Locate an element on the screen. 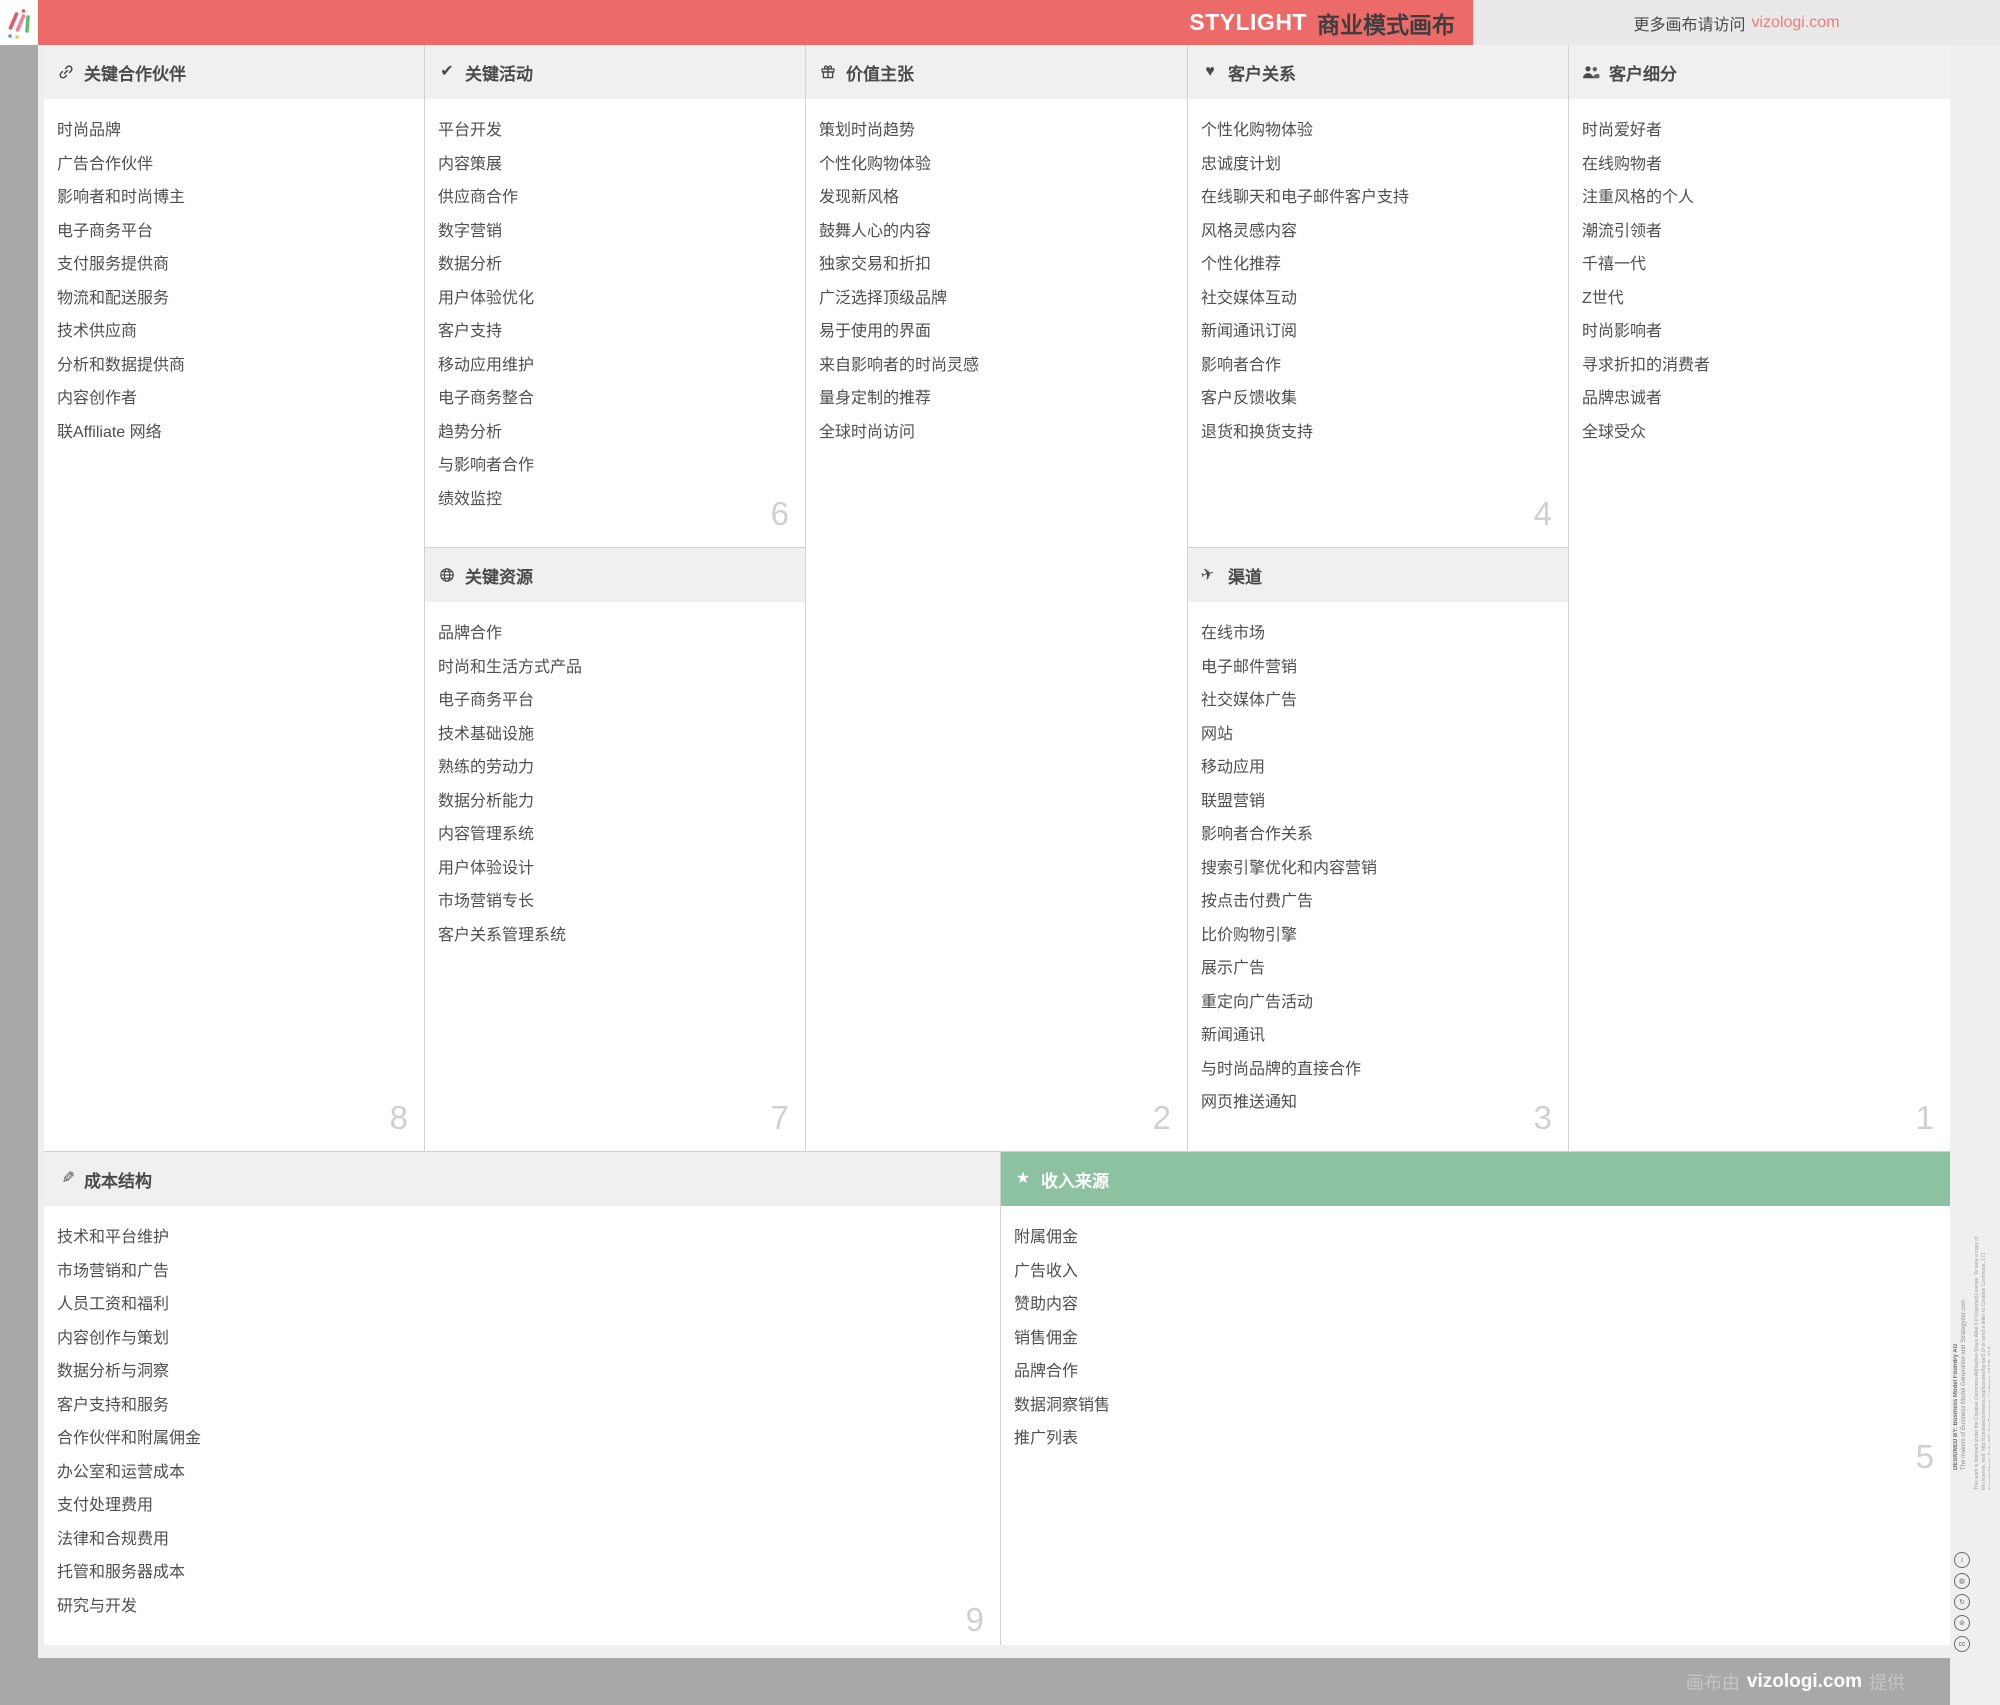  list-item: 来自影响者的时尚灵感 is located at coordinates (899, 365).